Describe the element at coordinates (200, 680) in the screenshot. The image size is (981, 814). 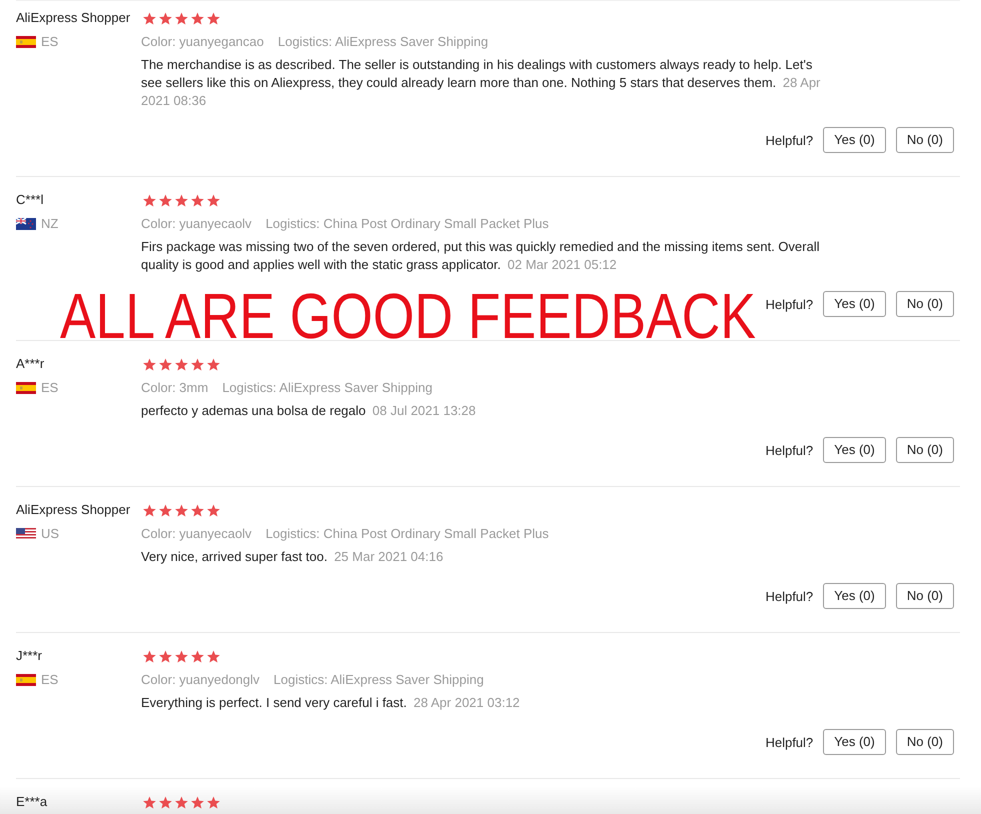
I see `color-option: Color: yuanyedonglv` at that location.